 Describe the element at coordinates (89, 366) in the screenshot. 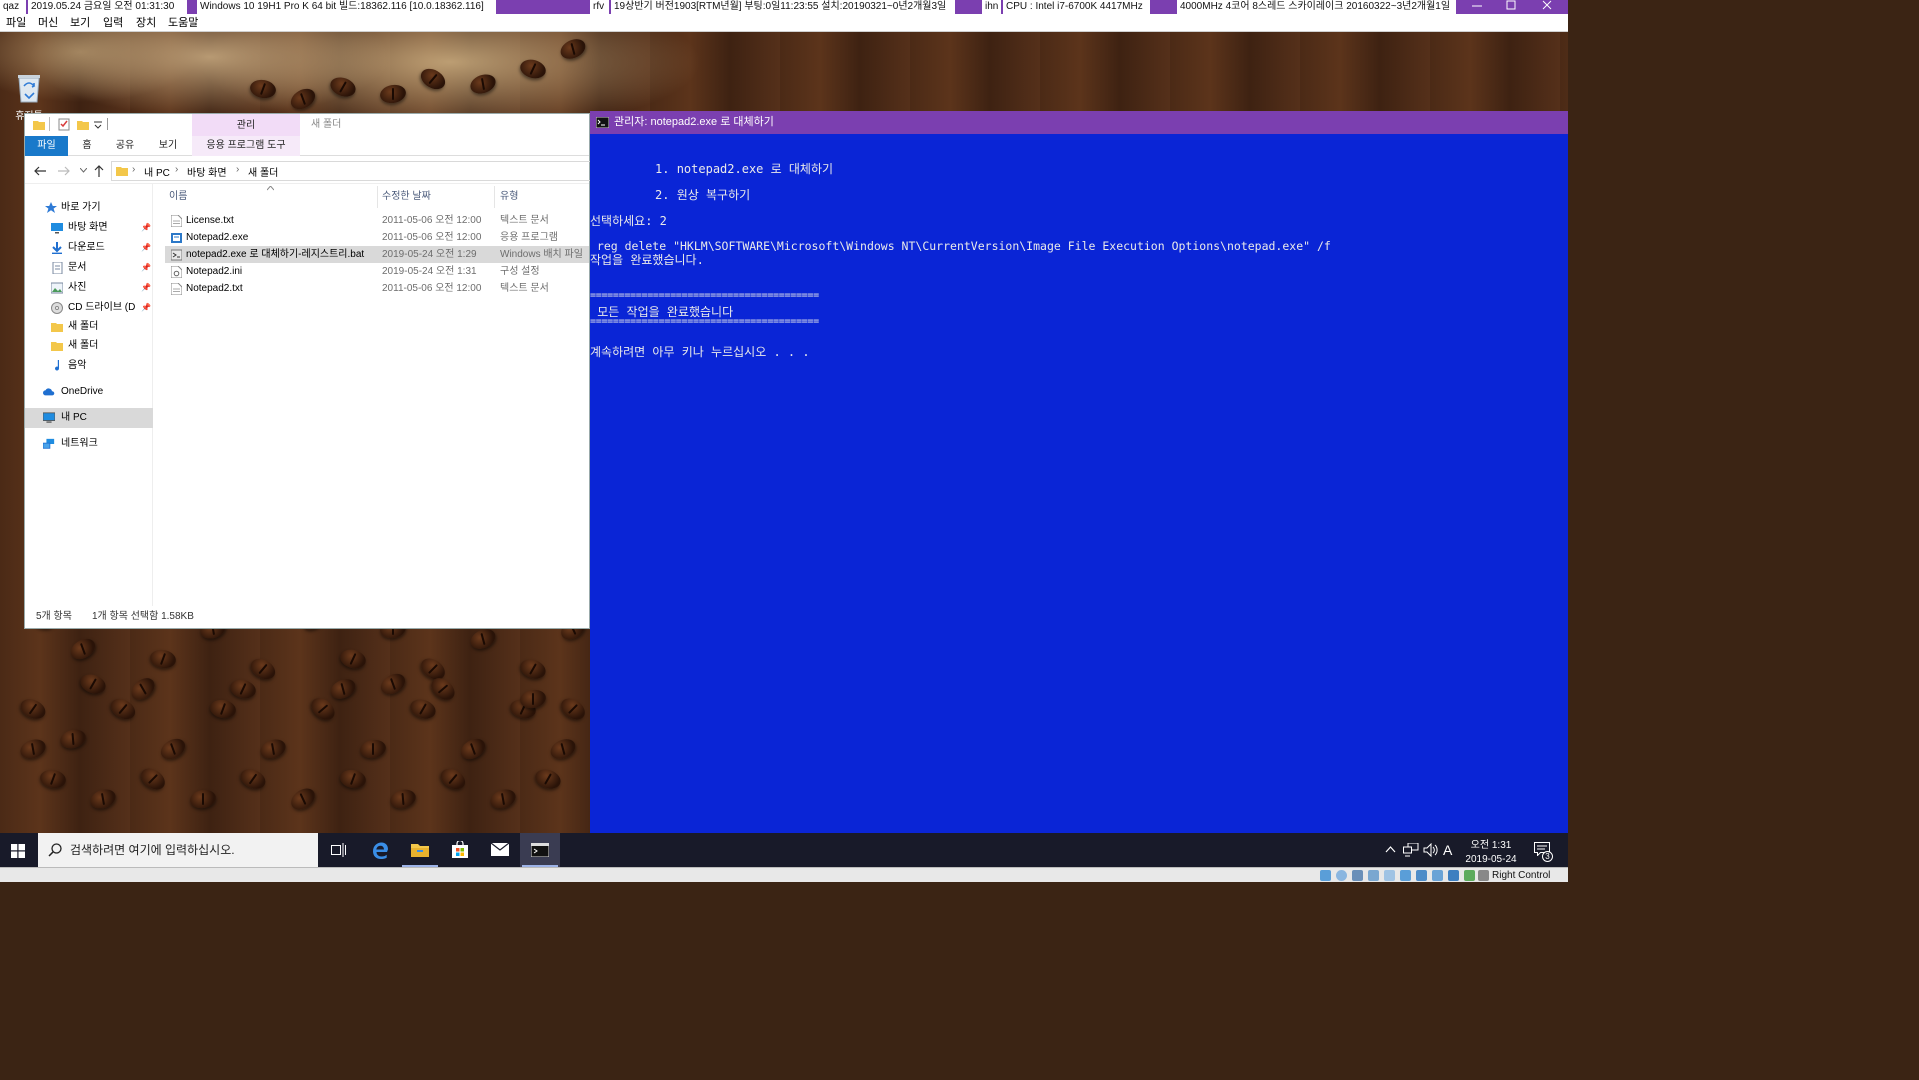

I see `nav-item-music: 음악` at that location.